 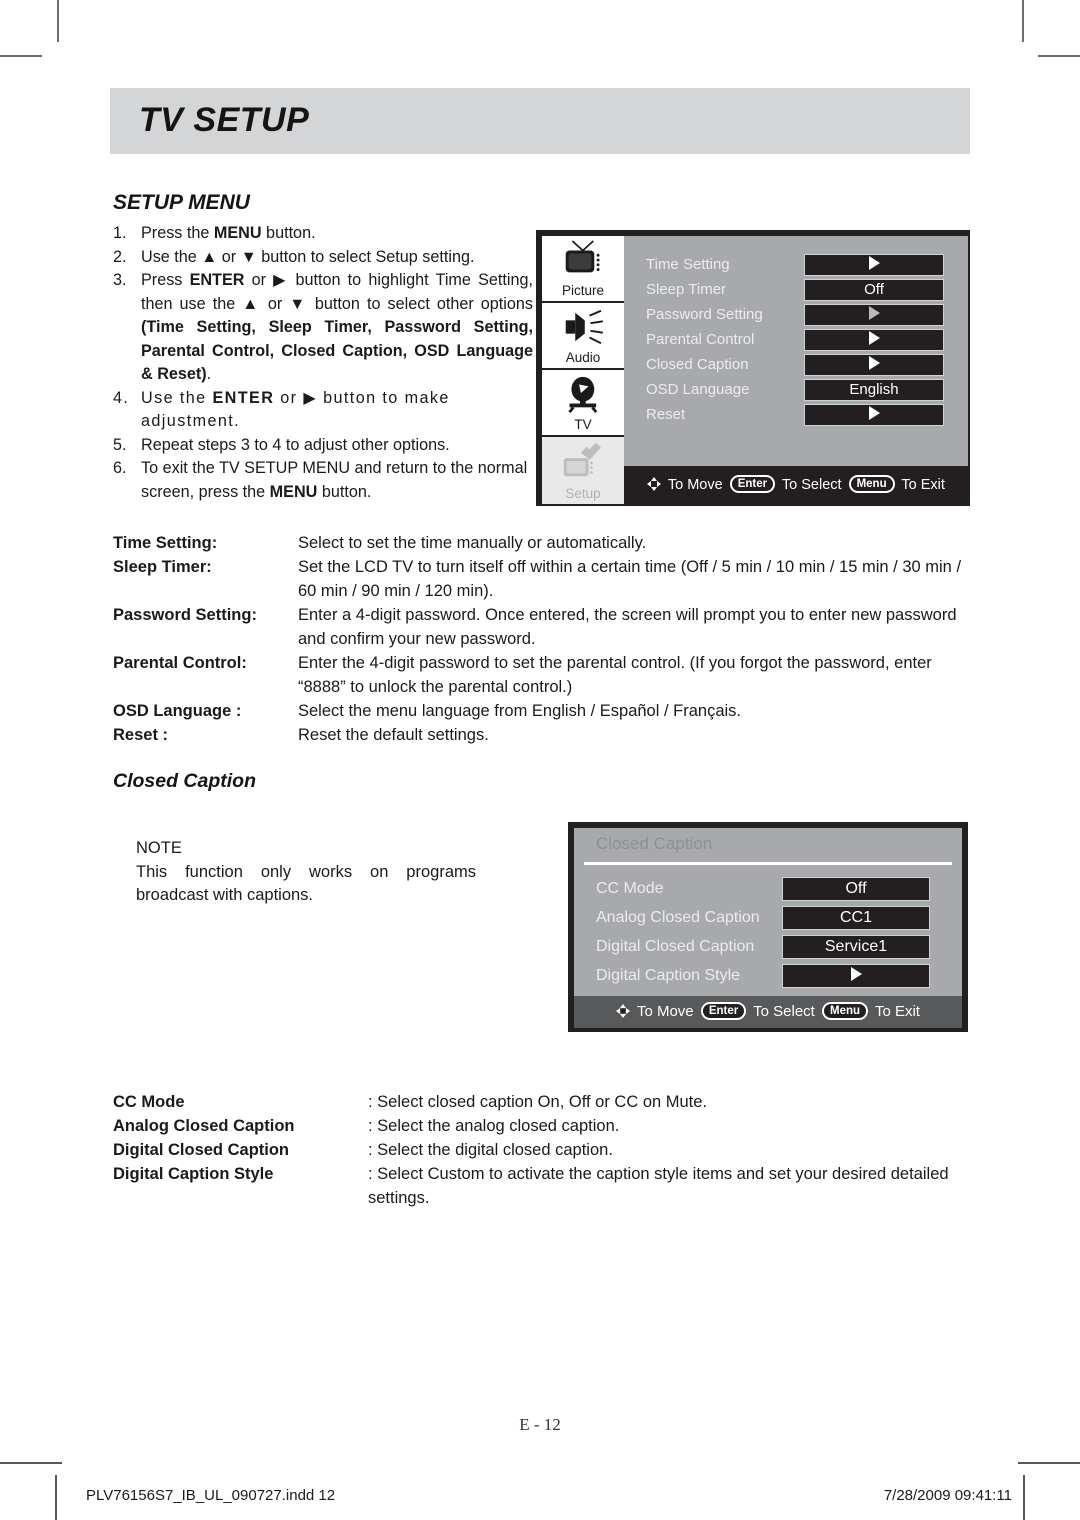 I want to click on description-term: Password Setting:, so click(x=185, y=615).